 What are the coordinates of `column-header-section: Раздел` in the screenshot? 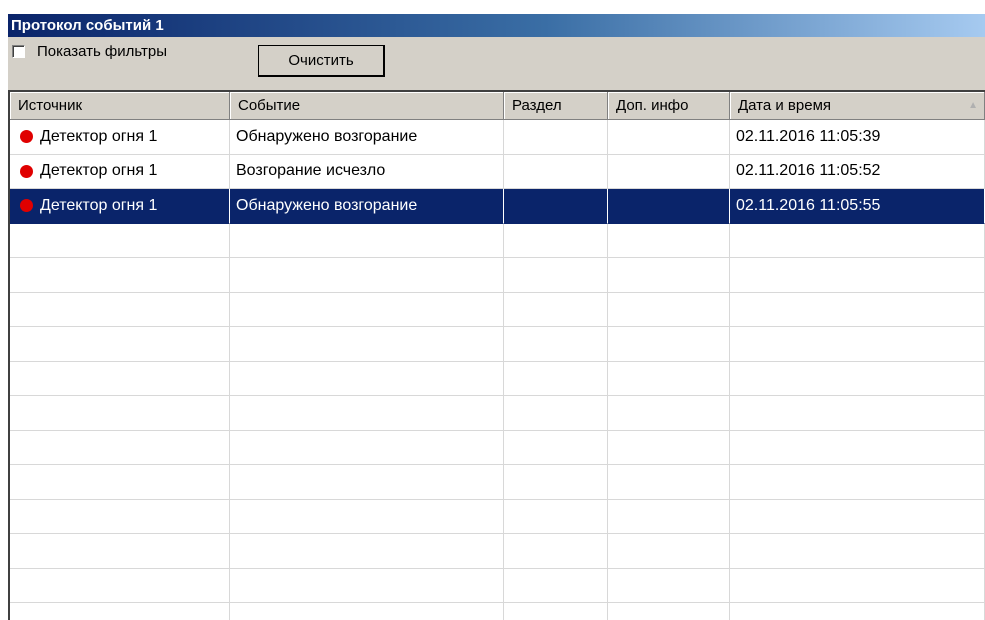 It's located at (556, 106).